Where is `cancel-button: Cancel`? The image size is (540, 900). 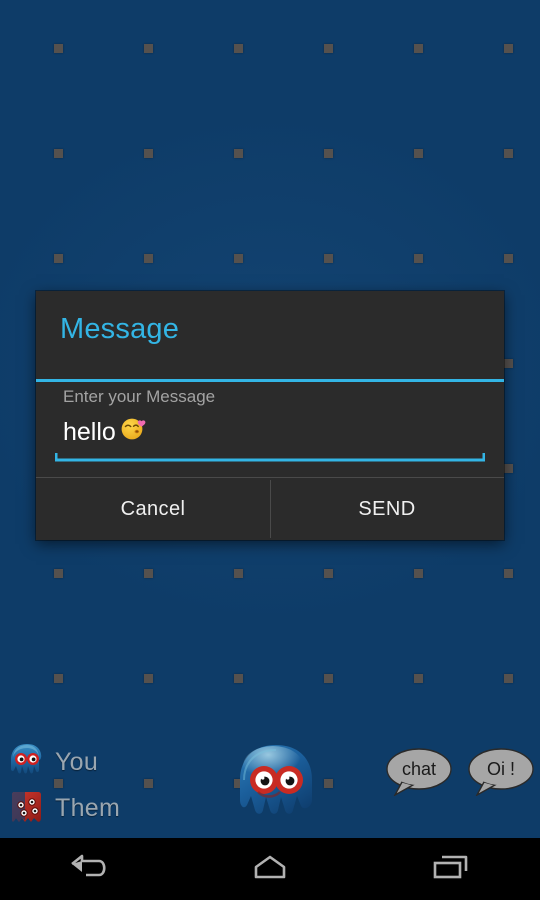 cancel-button: Cancel is located at coordinates (153, 509).